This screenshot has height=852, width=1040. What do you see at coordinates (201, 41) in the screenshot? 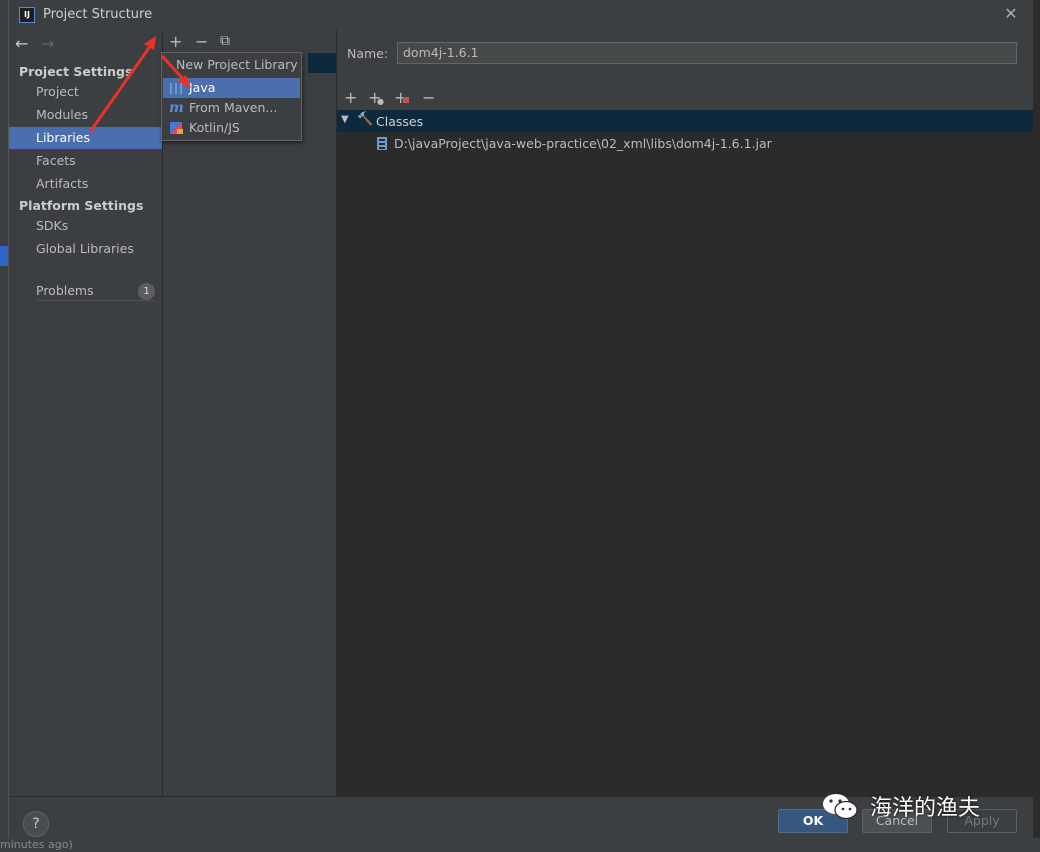
I see `remove-library-icon: −` at bounding box center [201, 41].